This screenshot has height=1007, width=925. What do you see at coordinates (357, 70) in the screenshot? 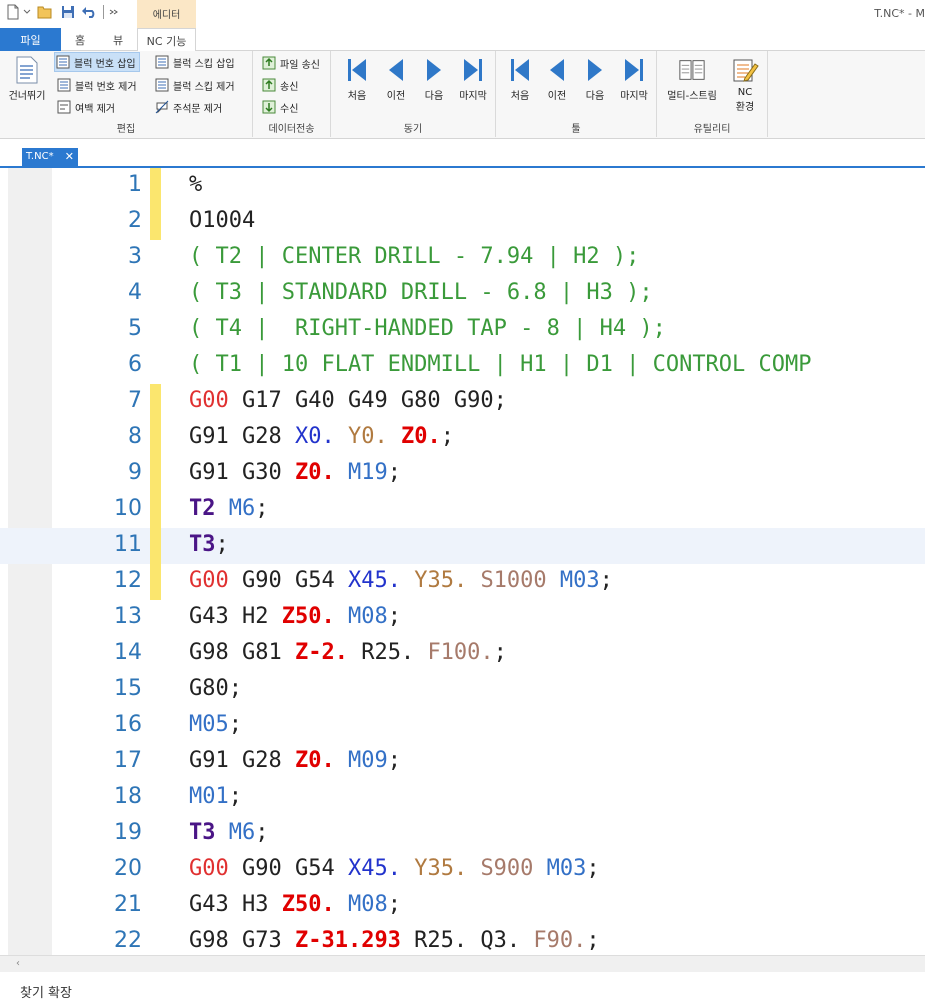
I see `first-icon` at bounding box center [357, 70].